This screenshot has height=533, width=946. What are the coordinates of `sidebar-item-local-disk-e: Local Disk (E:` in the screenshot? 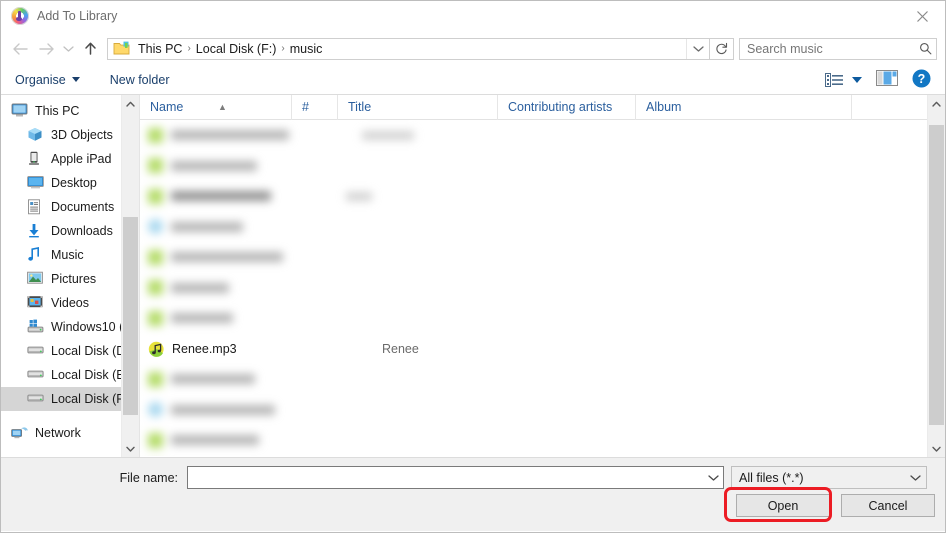 It's located at (70, 375).